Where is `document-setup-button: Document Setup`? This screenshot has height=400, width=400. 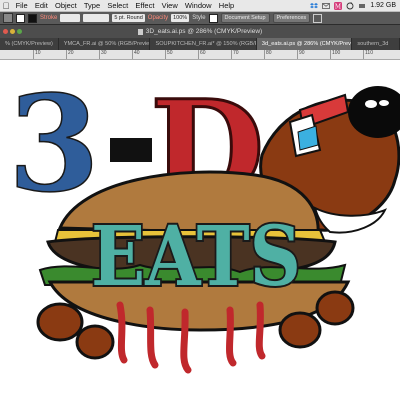
document-setup-button: Document Setup is located at coordinates (245, 18).